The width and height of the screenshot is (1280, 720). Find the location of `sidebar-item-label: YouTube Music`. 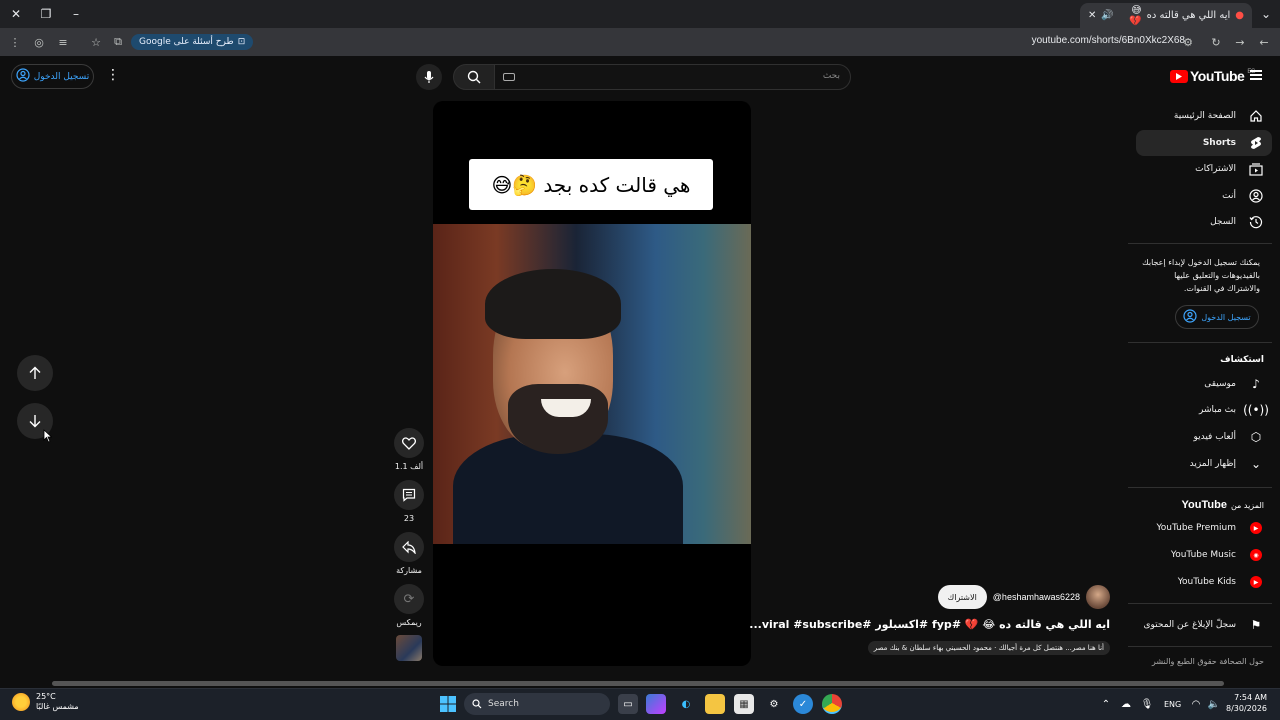

sidebar-item-label: YouTube Music is located at coordinates (1203, 555).